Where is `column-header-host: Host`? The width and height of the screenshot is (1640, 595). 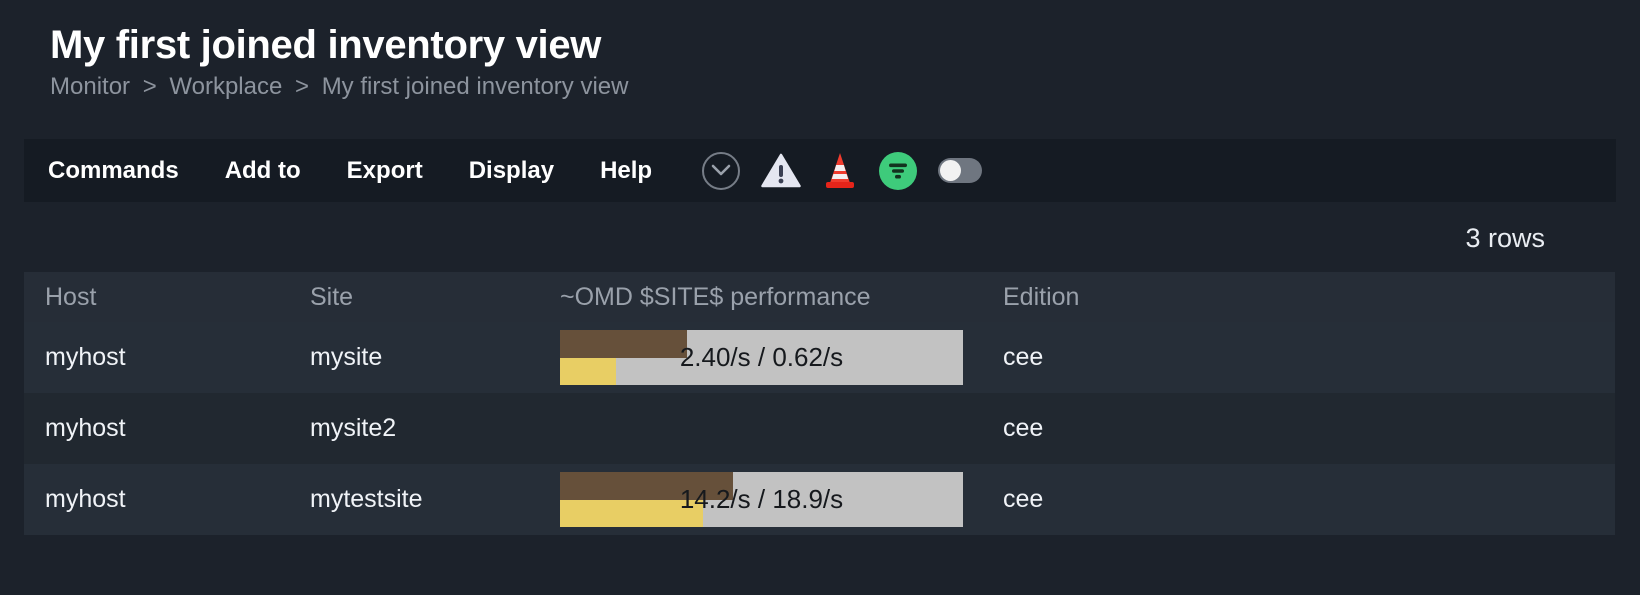
column-header-host: Host is located at coordinates (167, 297).